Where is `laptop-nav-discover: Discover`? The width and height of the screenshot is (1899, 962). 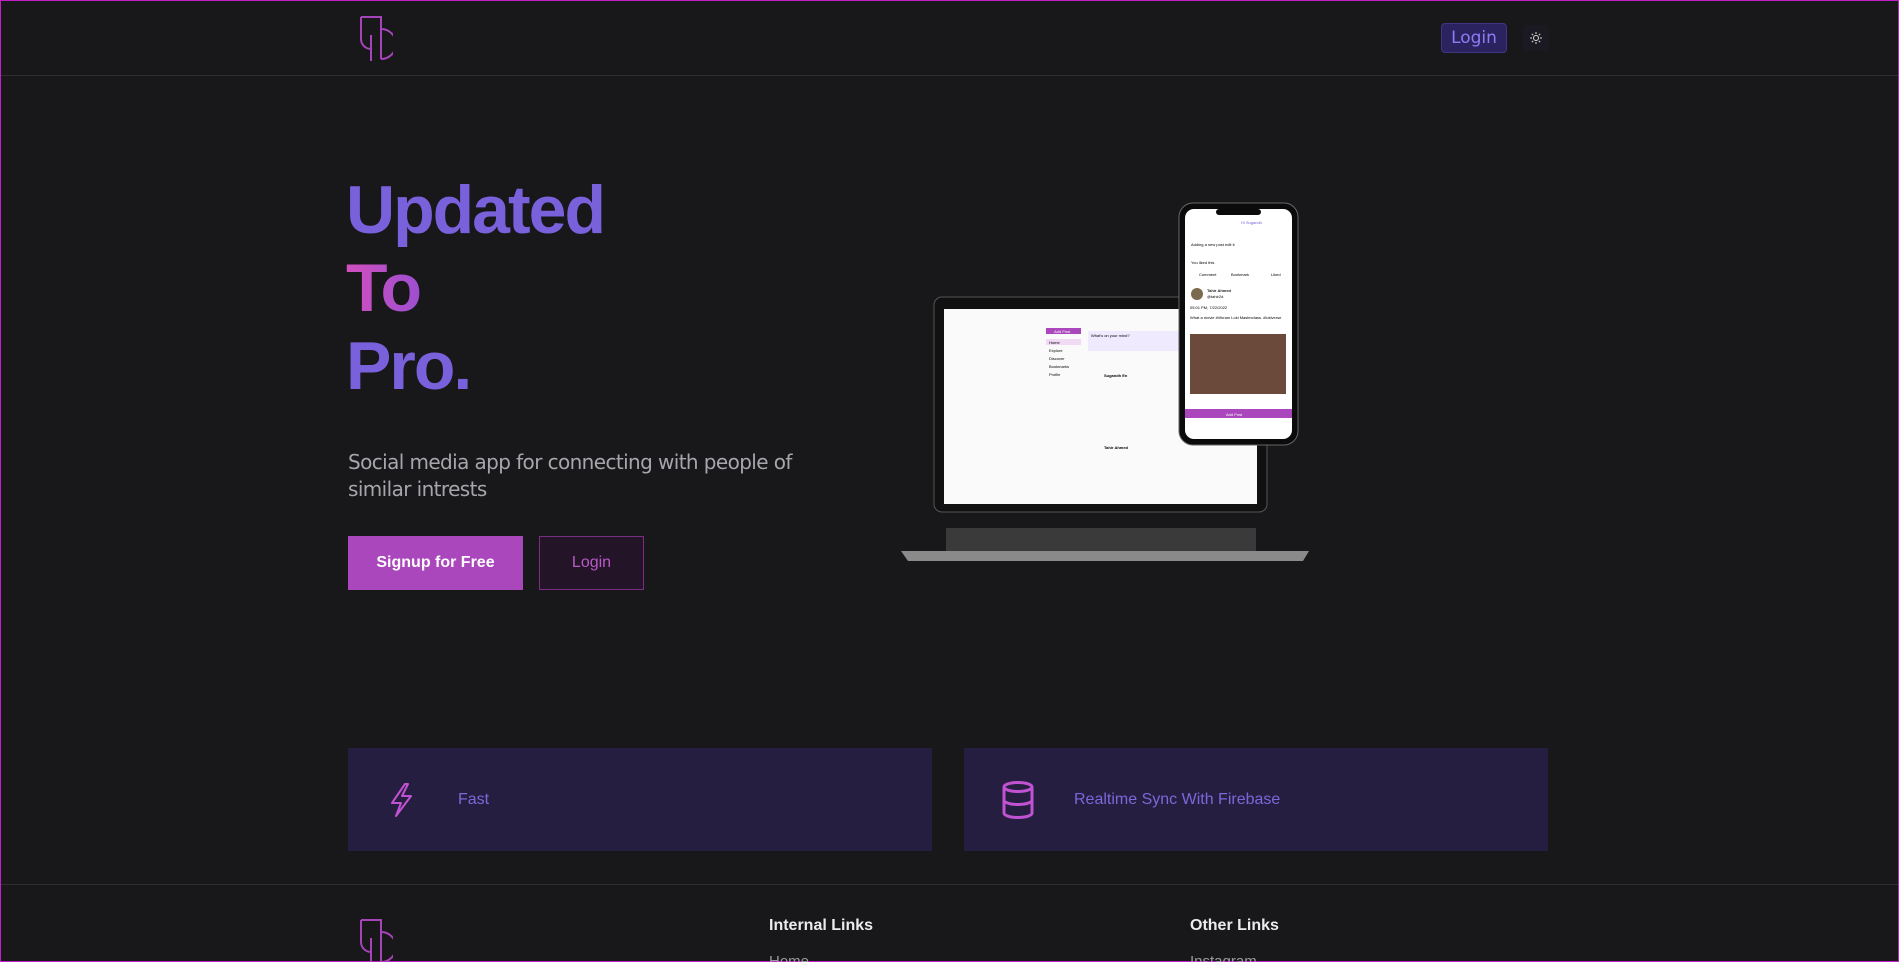 laptop-nav-discover: Discover is located at coordinates (1057, 358).